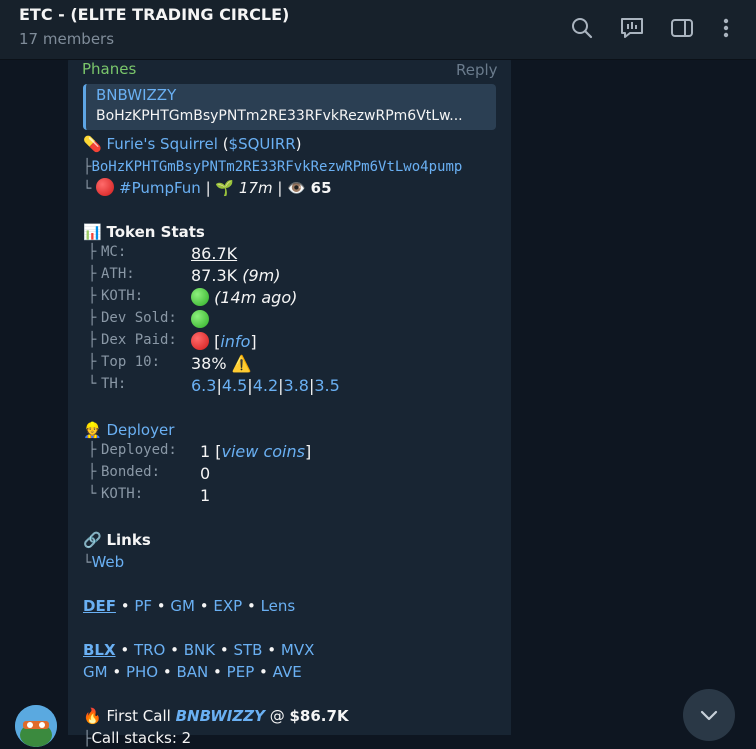 The image size is (756, 749). Describe the element at coordinates (161, 144) in the screenshot. I see `token-name-link: Furie's Squirrel` at that location.